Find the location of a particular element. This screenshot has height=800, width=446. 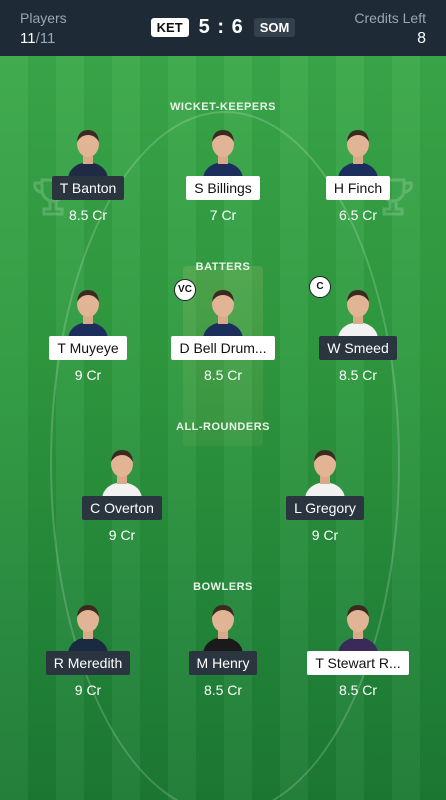

player-name: T Banton is located at coordinates (88, 188).